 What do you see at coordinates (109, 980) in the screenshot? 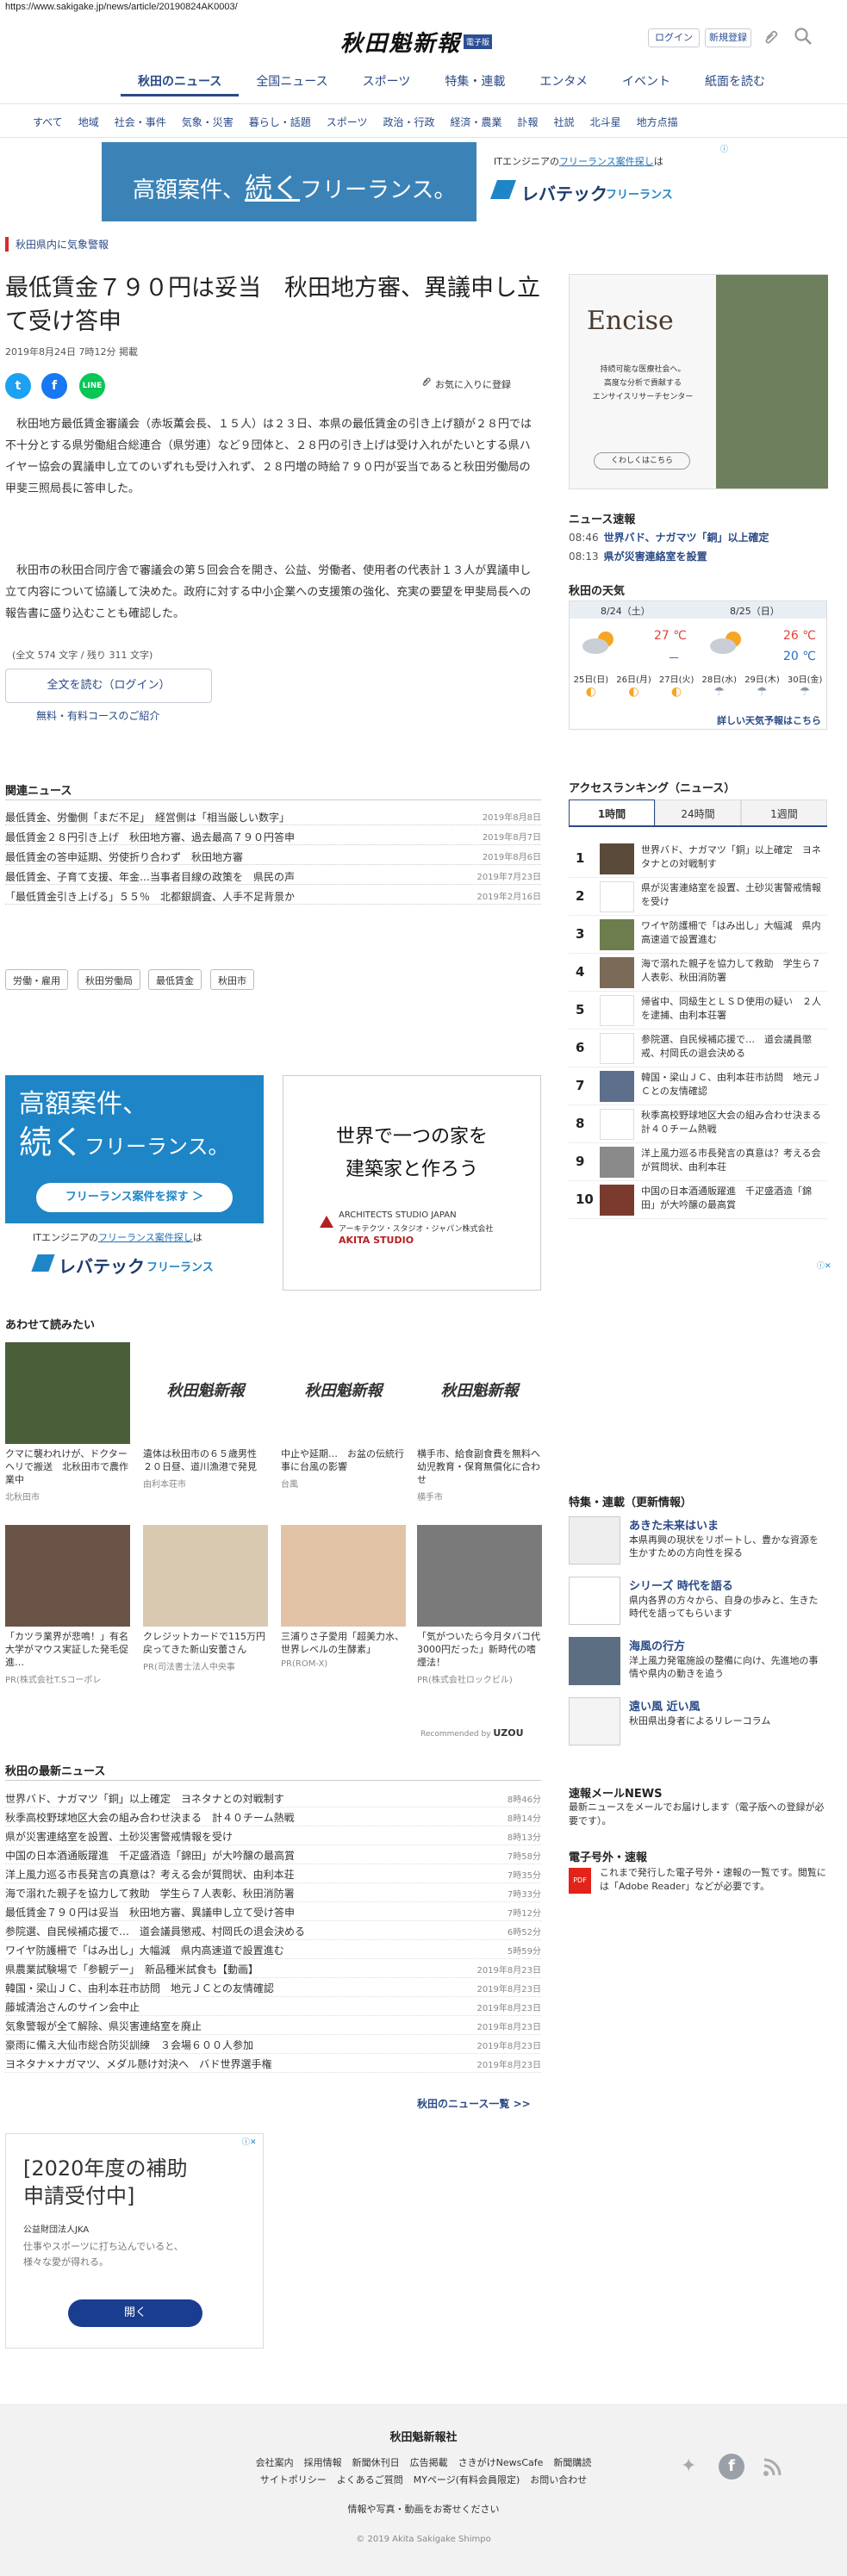
I see `tag-chip: 秋田労働局` at bounding box center [109, 980].